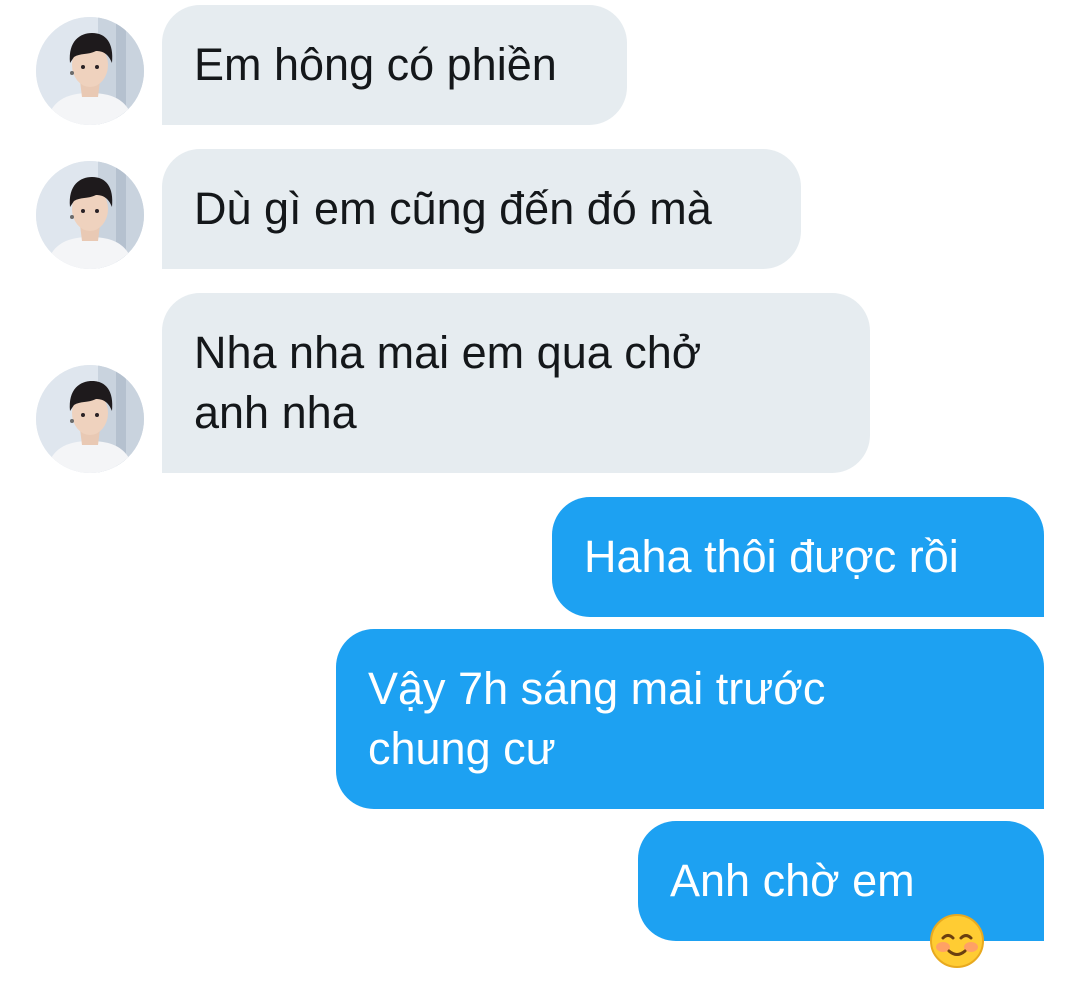 This screenshot has height=984, width=1080. What do you see at coordinates (792, 880) in the screenshot?
I see `message-text: Anh chờ em` at bounding box center [792, 880].